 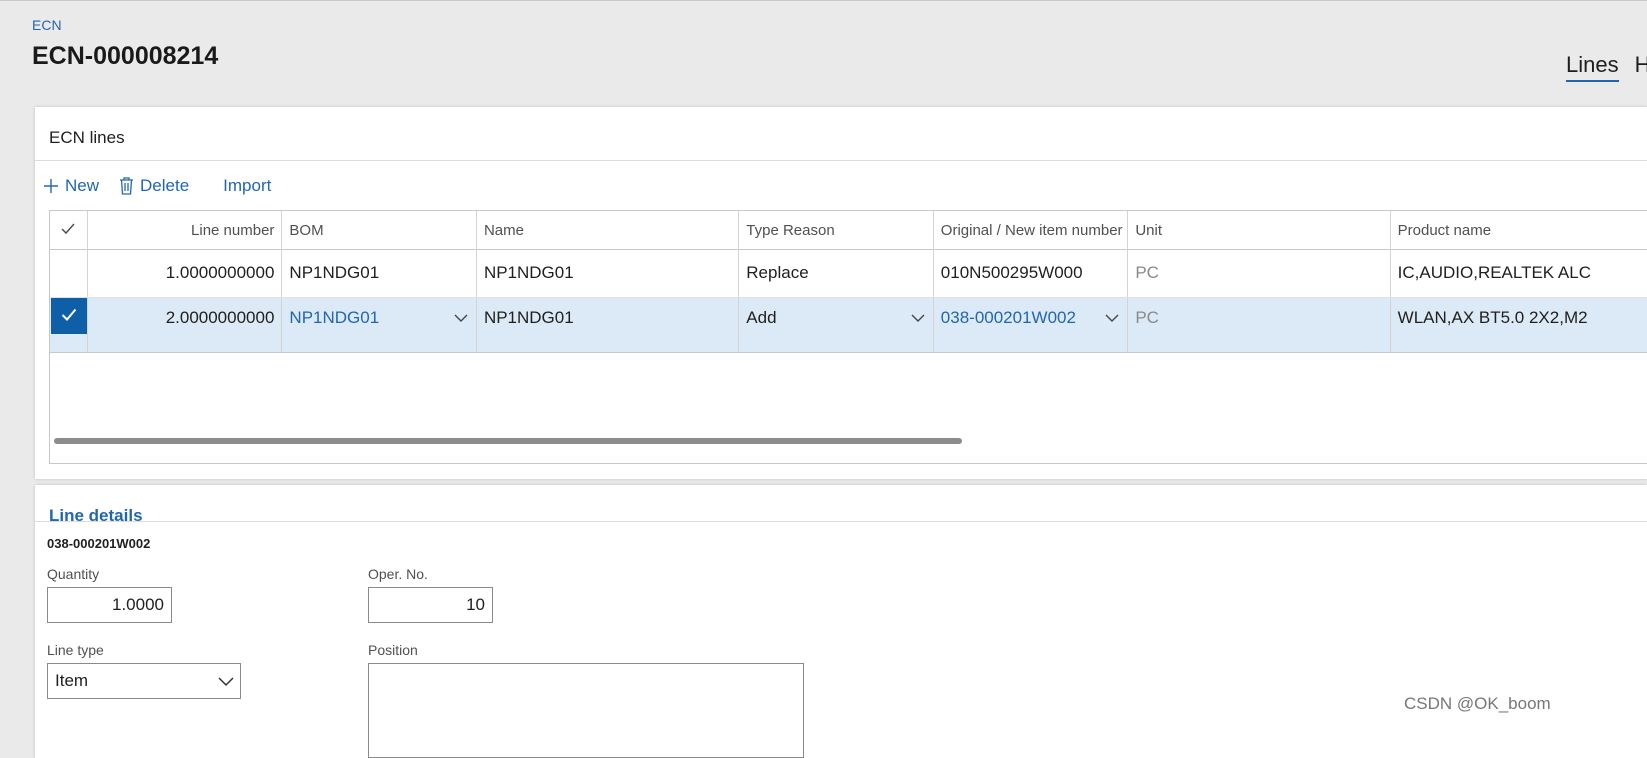 I want to click on product-name-cell: IC,AUDIO,REALTEK ALC, so click(x=1519, y=273).